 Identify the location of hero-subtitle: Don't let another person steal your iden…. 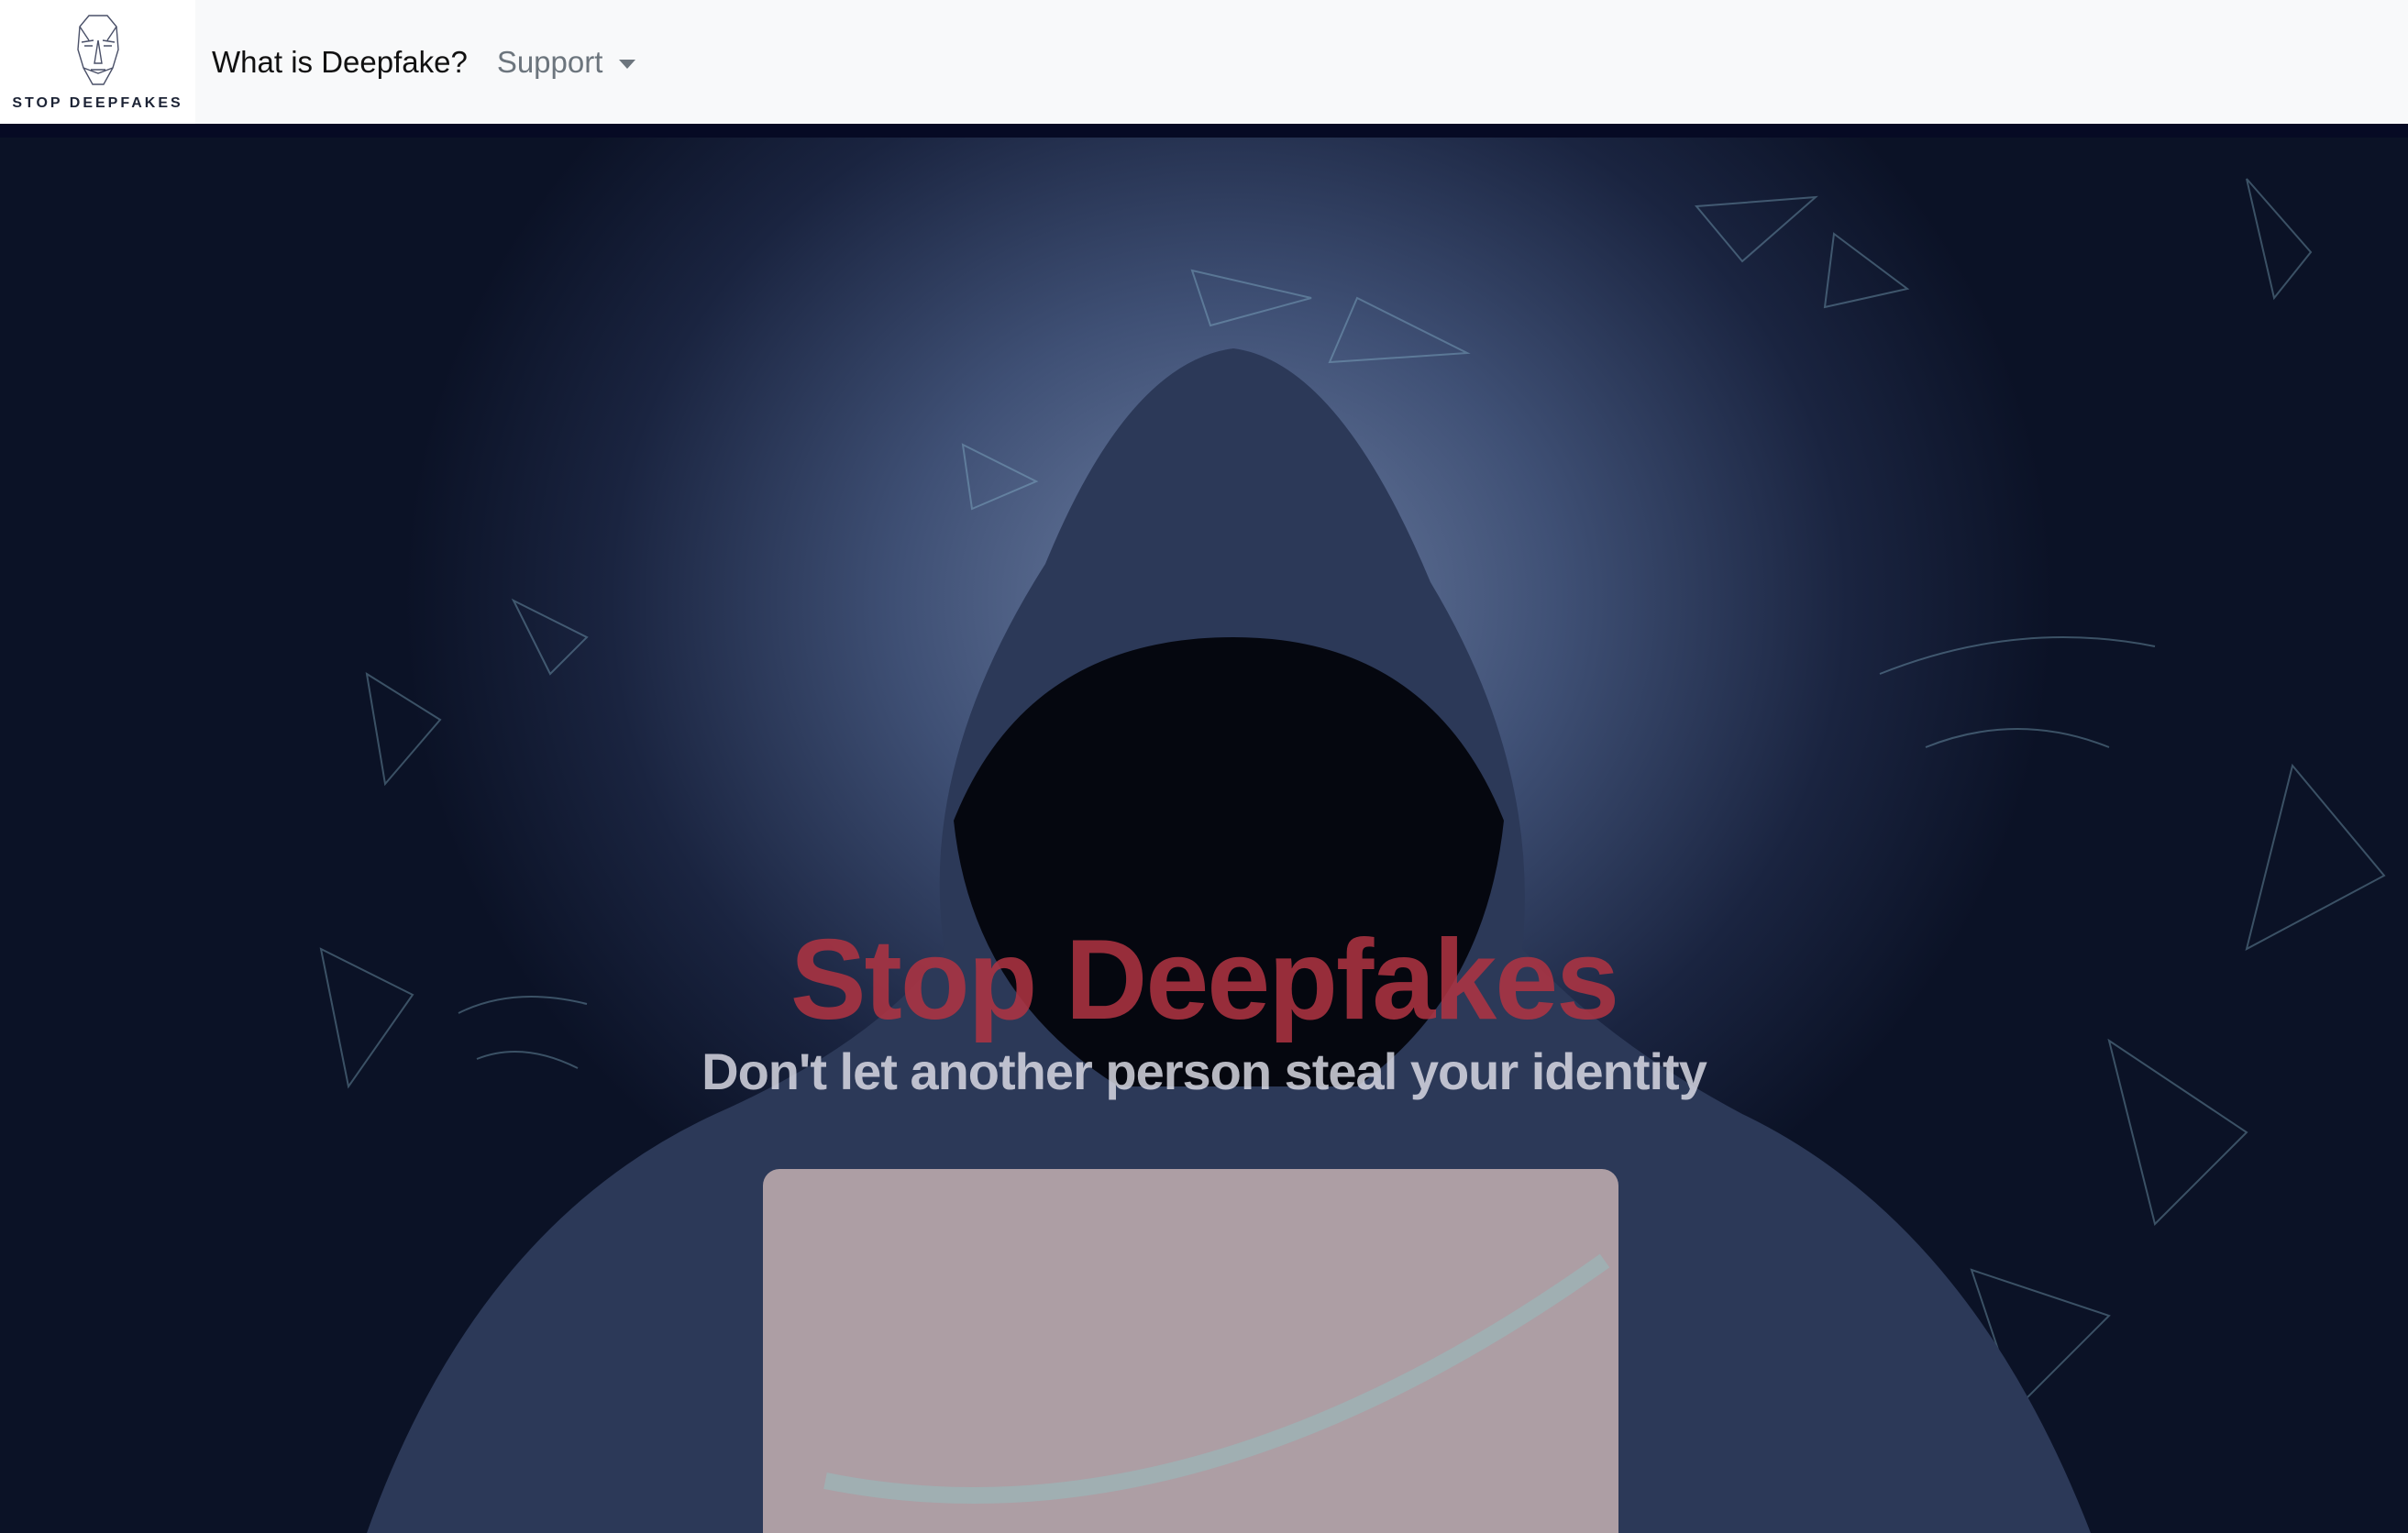
(1204, 1071).